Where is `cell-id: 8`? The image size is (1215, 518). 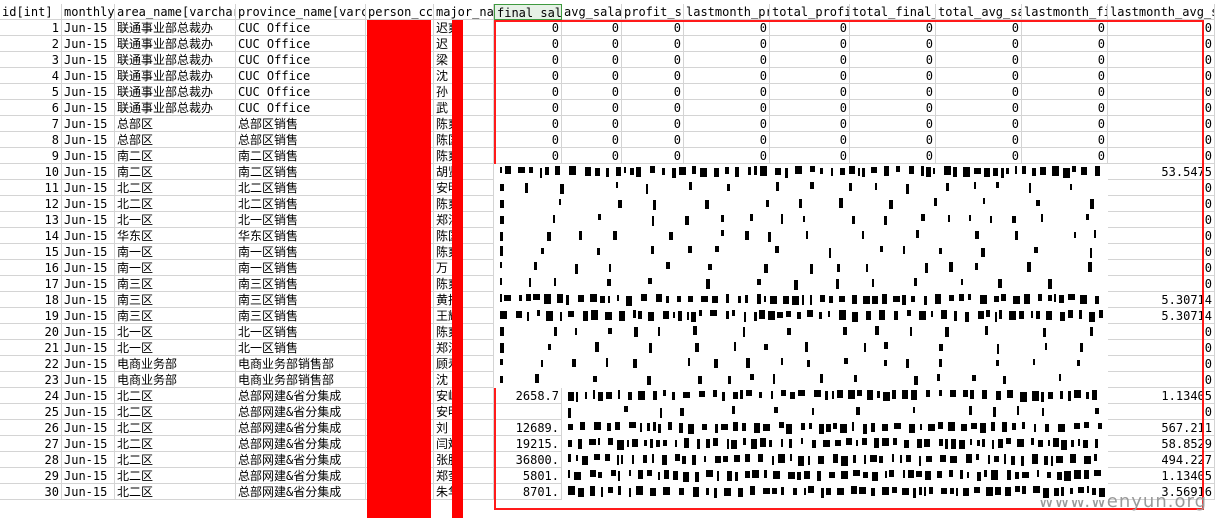 cell-id: 8 is located at coordinates (31, 140).